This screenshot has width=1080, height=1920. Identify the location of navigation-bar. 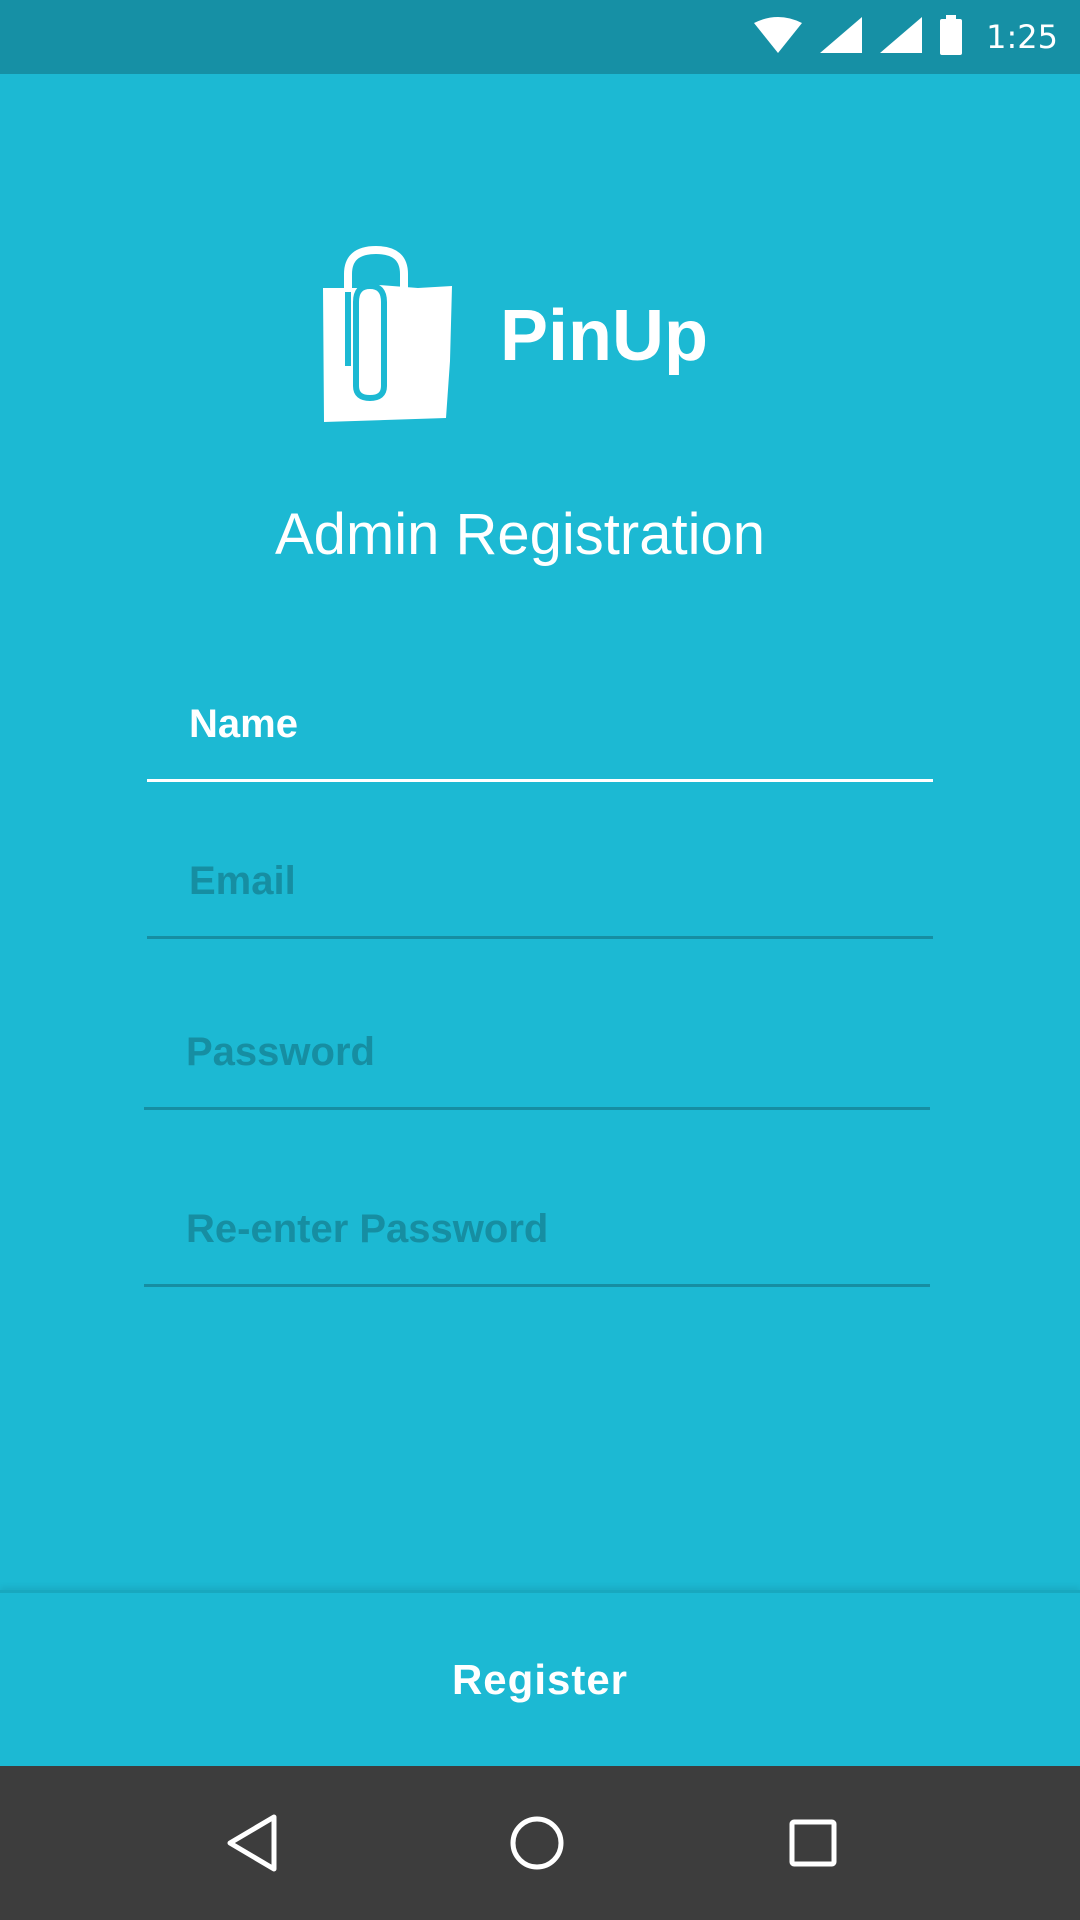
(540, 1843).